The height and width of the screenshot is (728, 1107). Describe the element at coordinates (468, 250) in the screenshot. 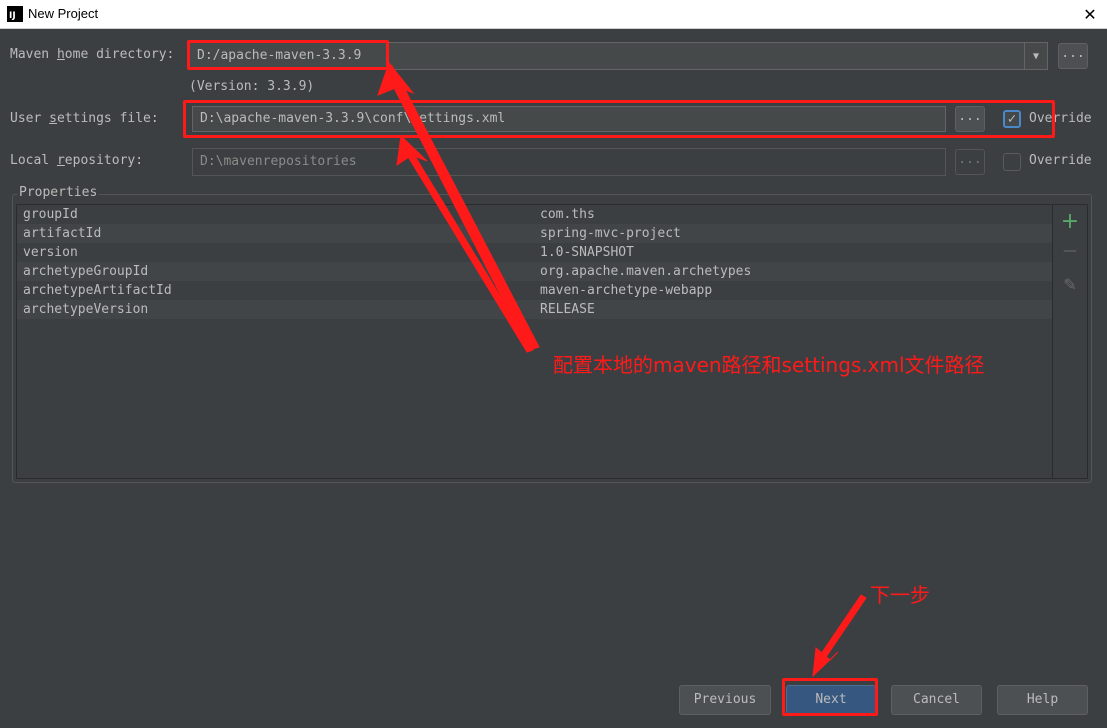

I see `arrow-to-settings` at that location.